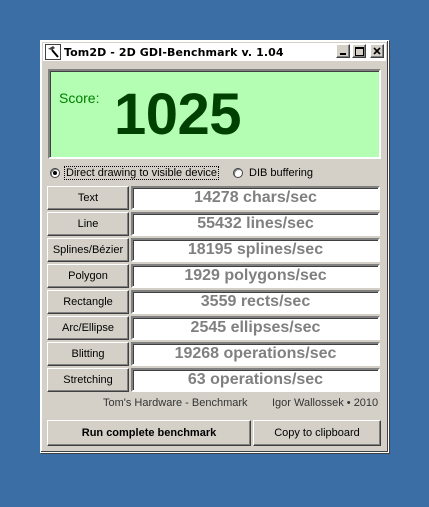 This screenshot has height=507, width=429. What do you see at coordinates (79, 98) in the screenshot?
I see `score-label: Score:` at bounding box center [79, 98].